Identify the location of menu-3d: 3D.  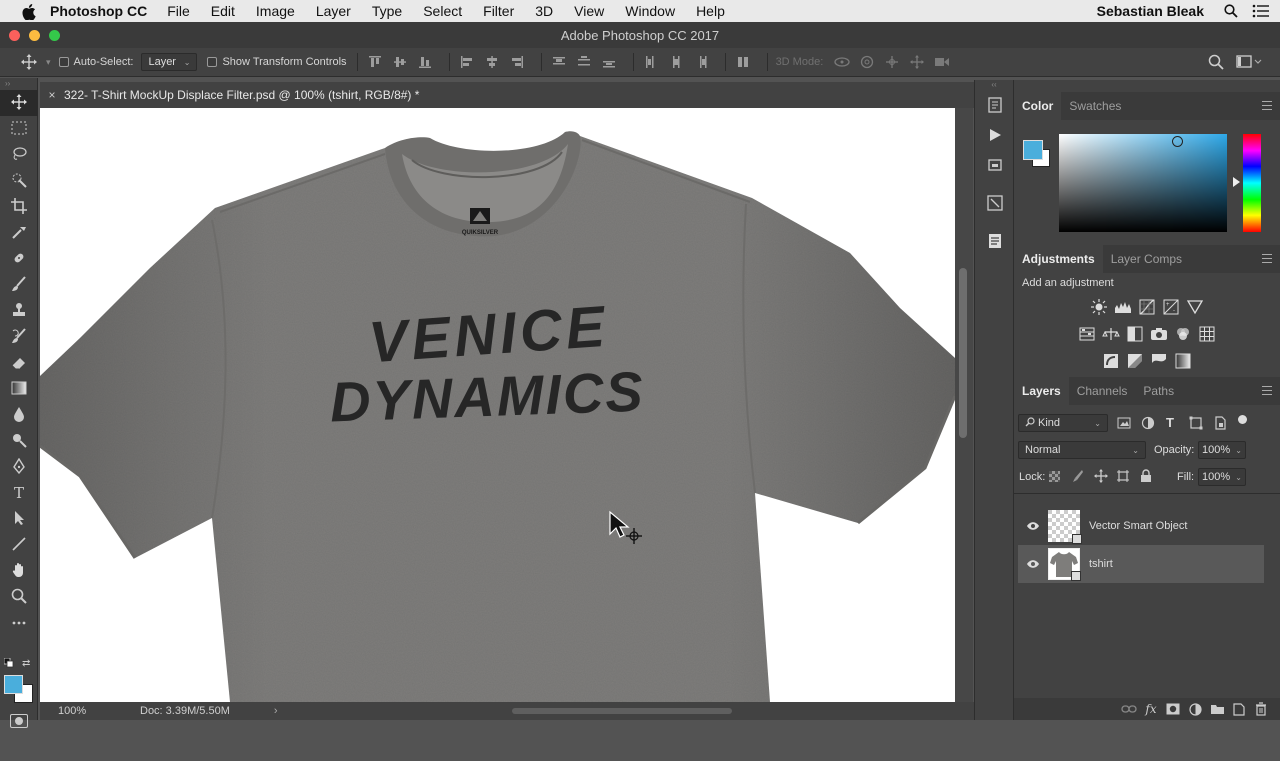
(544, 11).